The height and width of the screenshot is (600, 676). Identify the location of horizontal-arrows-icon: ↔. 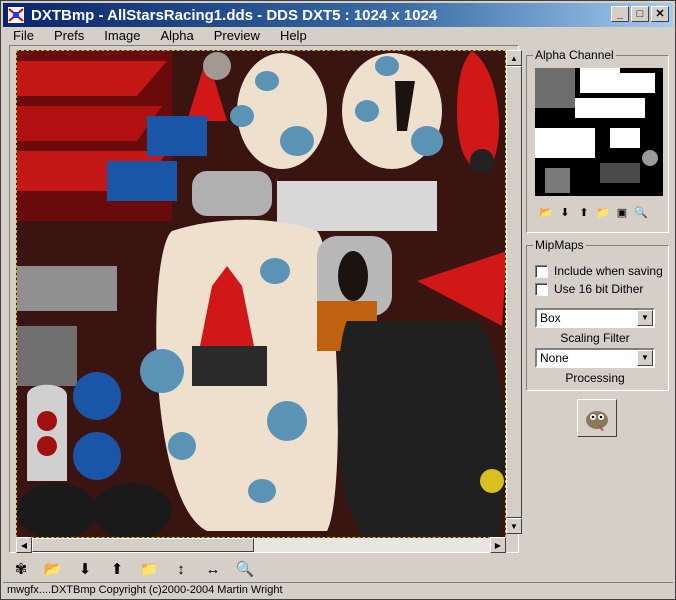
(213, 569).